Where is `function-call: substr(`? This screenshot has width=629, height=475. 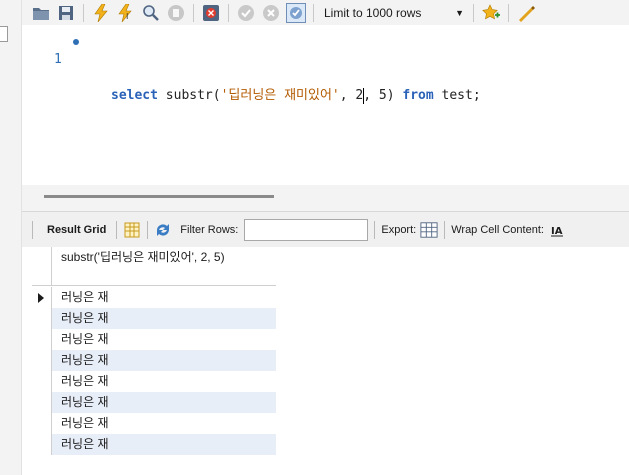
function-call: substr( is located at coordinates (189, 95).